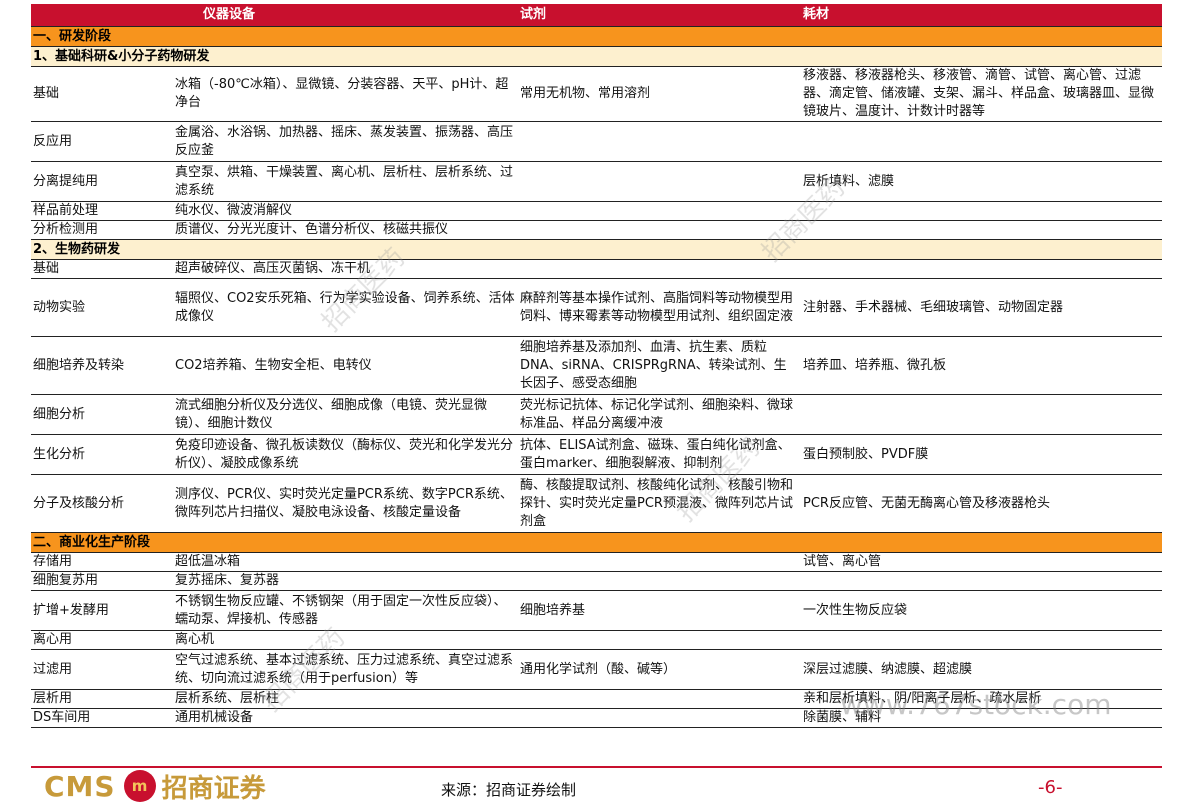 This screenshot has width=1183, height=805. I want to click on table-row: 反应用 金属浴、水浴锅、加热器、摇床、蒸发装置、振荡器、高压反应釜, so click(596, 141).